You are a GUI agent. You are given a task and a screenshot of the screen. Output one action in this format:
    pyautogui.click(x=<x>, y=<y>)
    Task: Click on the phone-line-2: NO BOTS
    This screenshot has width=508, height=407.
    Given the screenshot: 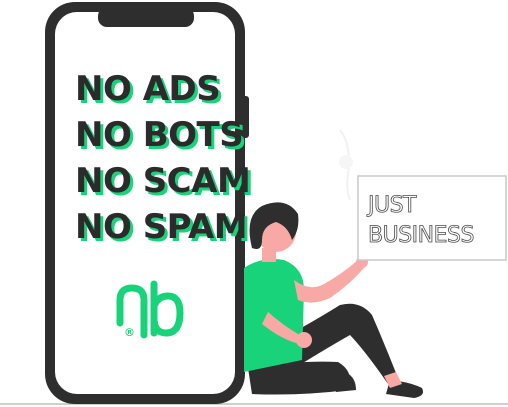 What is the action you would take?
    pyautogui.click(x=159, y=135)
    